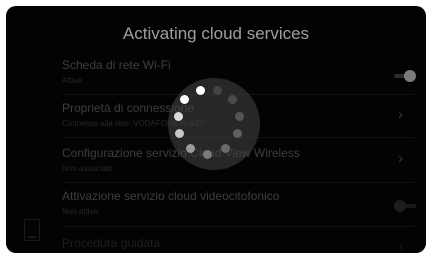 The image size is (432, 259). Describe the element at coordinates (214, 124) in the screenshot. I see `loading-spinner-icon` at that location.